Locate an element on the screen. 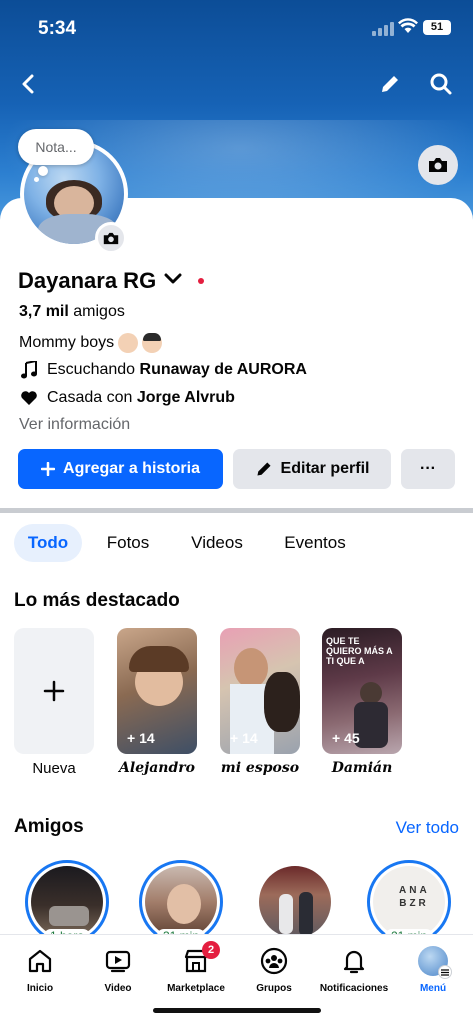  friend-avatar is located at coordinates (295, 902).